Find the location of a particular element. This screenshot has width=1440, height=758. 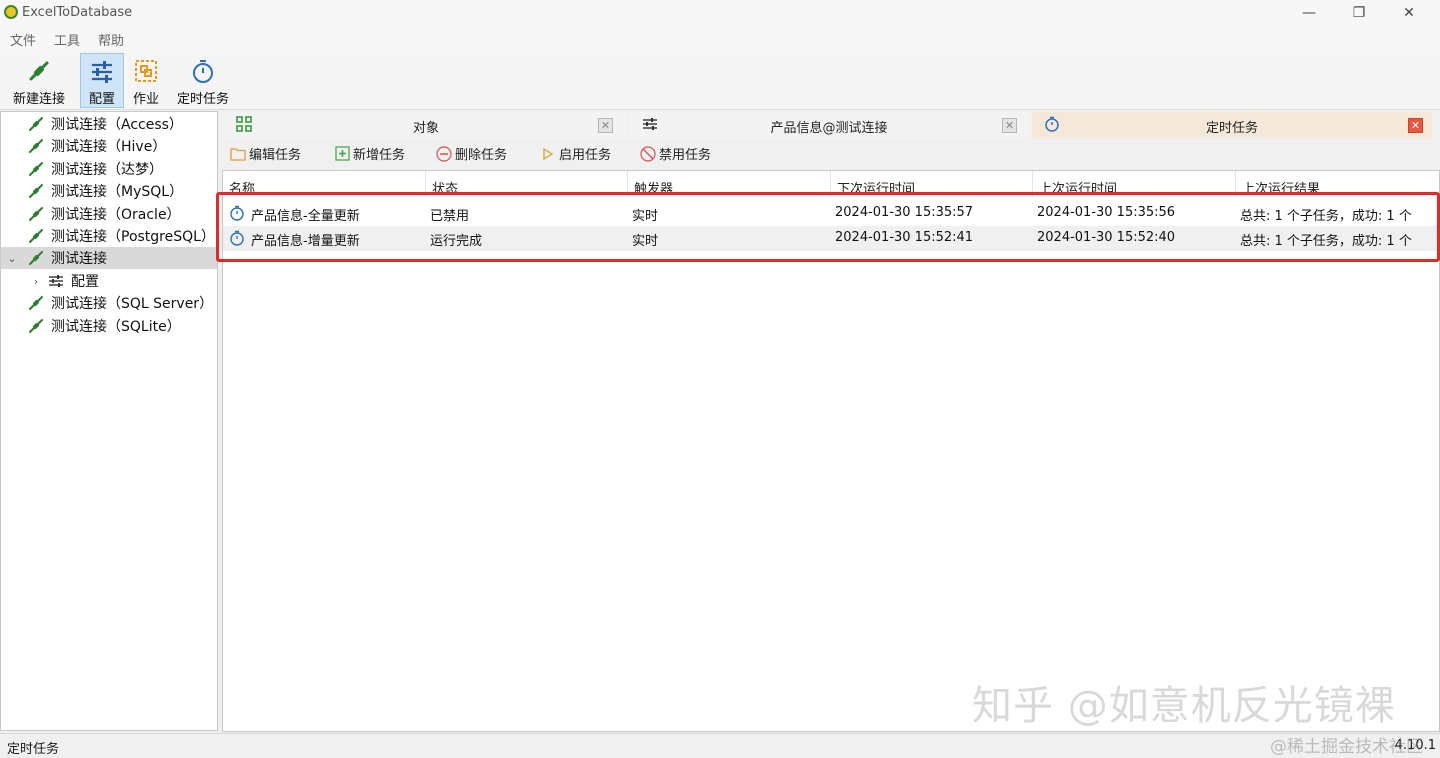

delete-task-button: 删除任务 is located at coordinates (471, 153).